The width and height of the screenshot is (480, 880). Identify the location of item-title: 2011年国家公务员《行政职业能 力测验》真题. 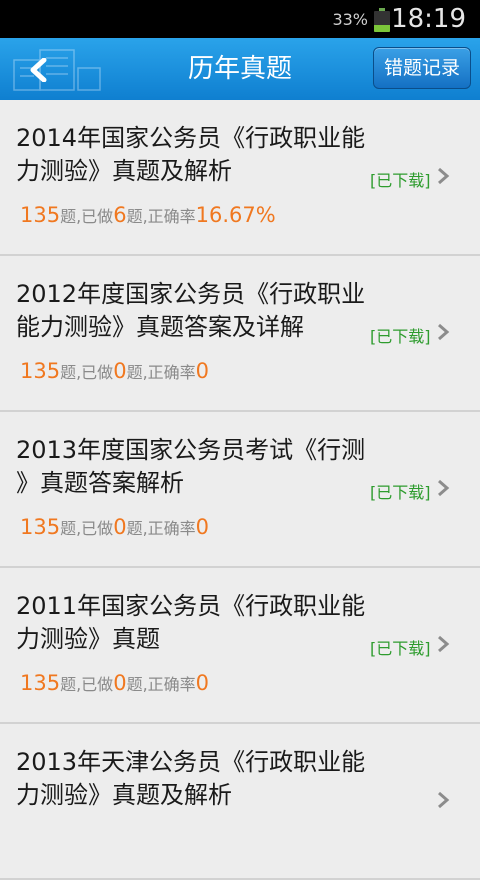
(191, 622).